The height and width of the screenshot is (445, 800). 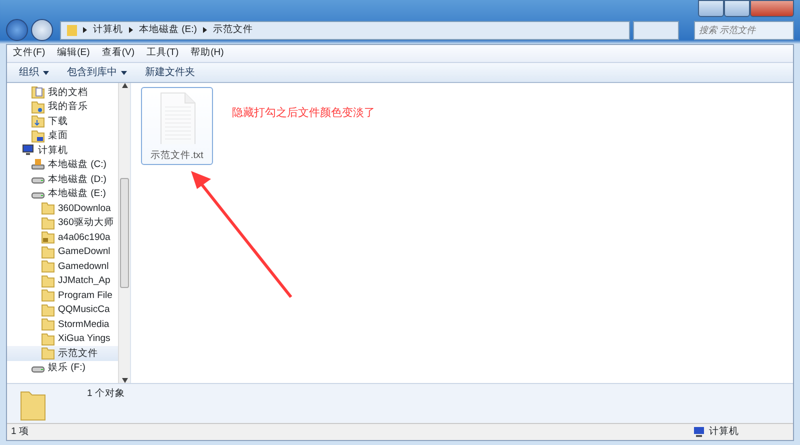 I want to click on tree-item: 计算机, so click(x=62, y=150).